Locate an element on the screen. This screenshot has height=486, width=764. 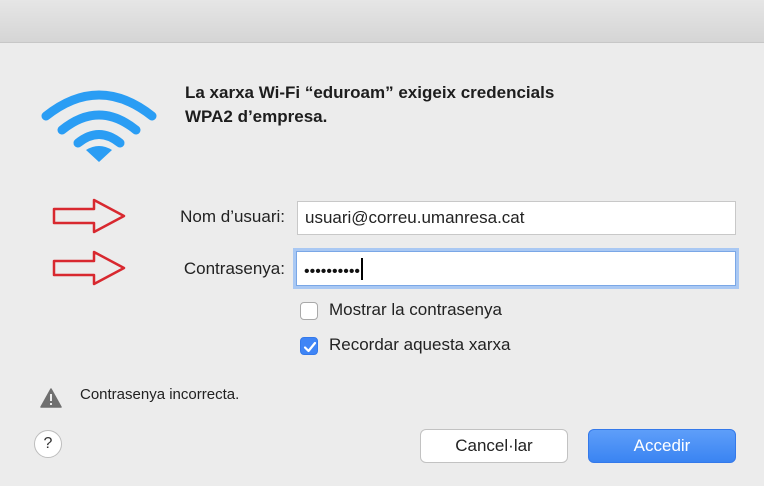
checkmark-icon is located at coordinates (310, 347).